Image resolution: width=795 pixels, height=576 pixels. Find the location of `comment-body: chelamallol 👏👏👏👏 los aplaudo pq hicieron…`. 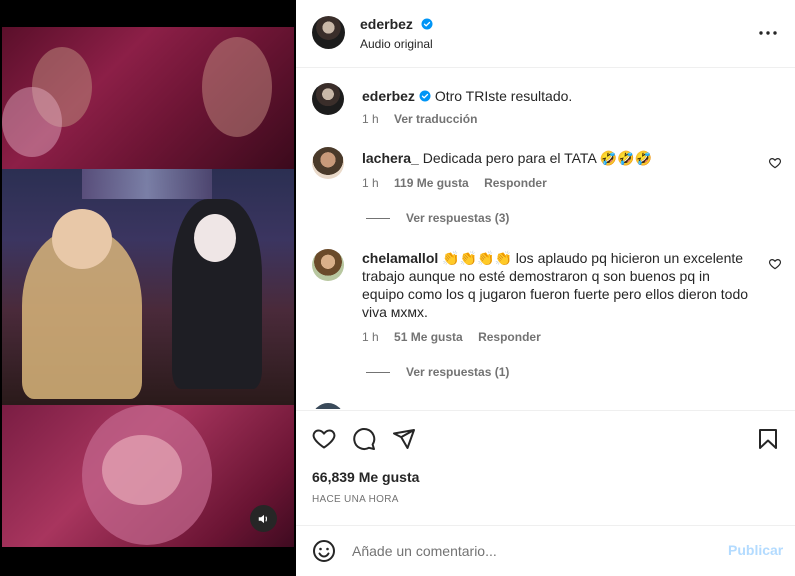

comment-body: chelamallol 👏👏👏👏 los aplaudo pq hicieron… is located at coordinates (557, 285).